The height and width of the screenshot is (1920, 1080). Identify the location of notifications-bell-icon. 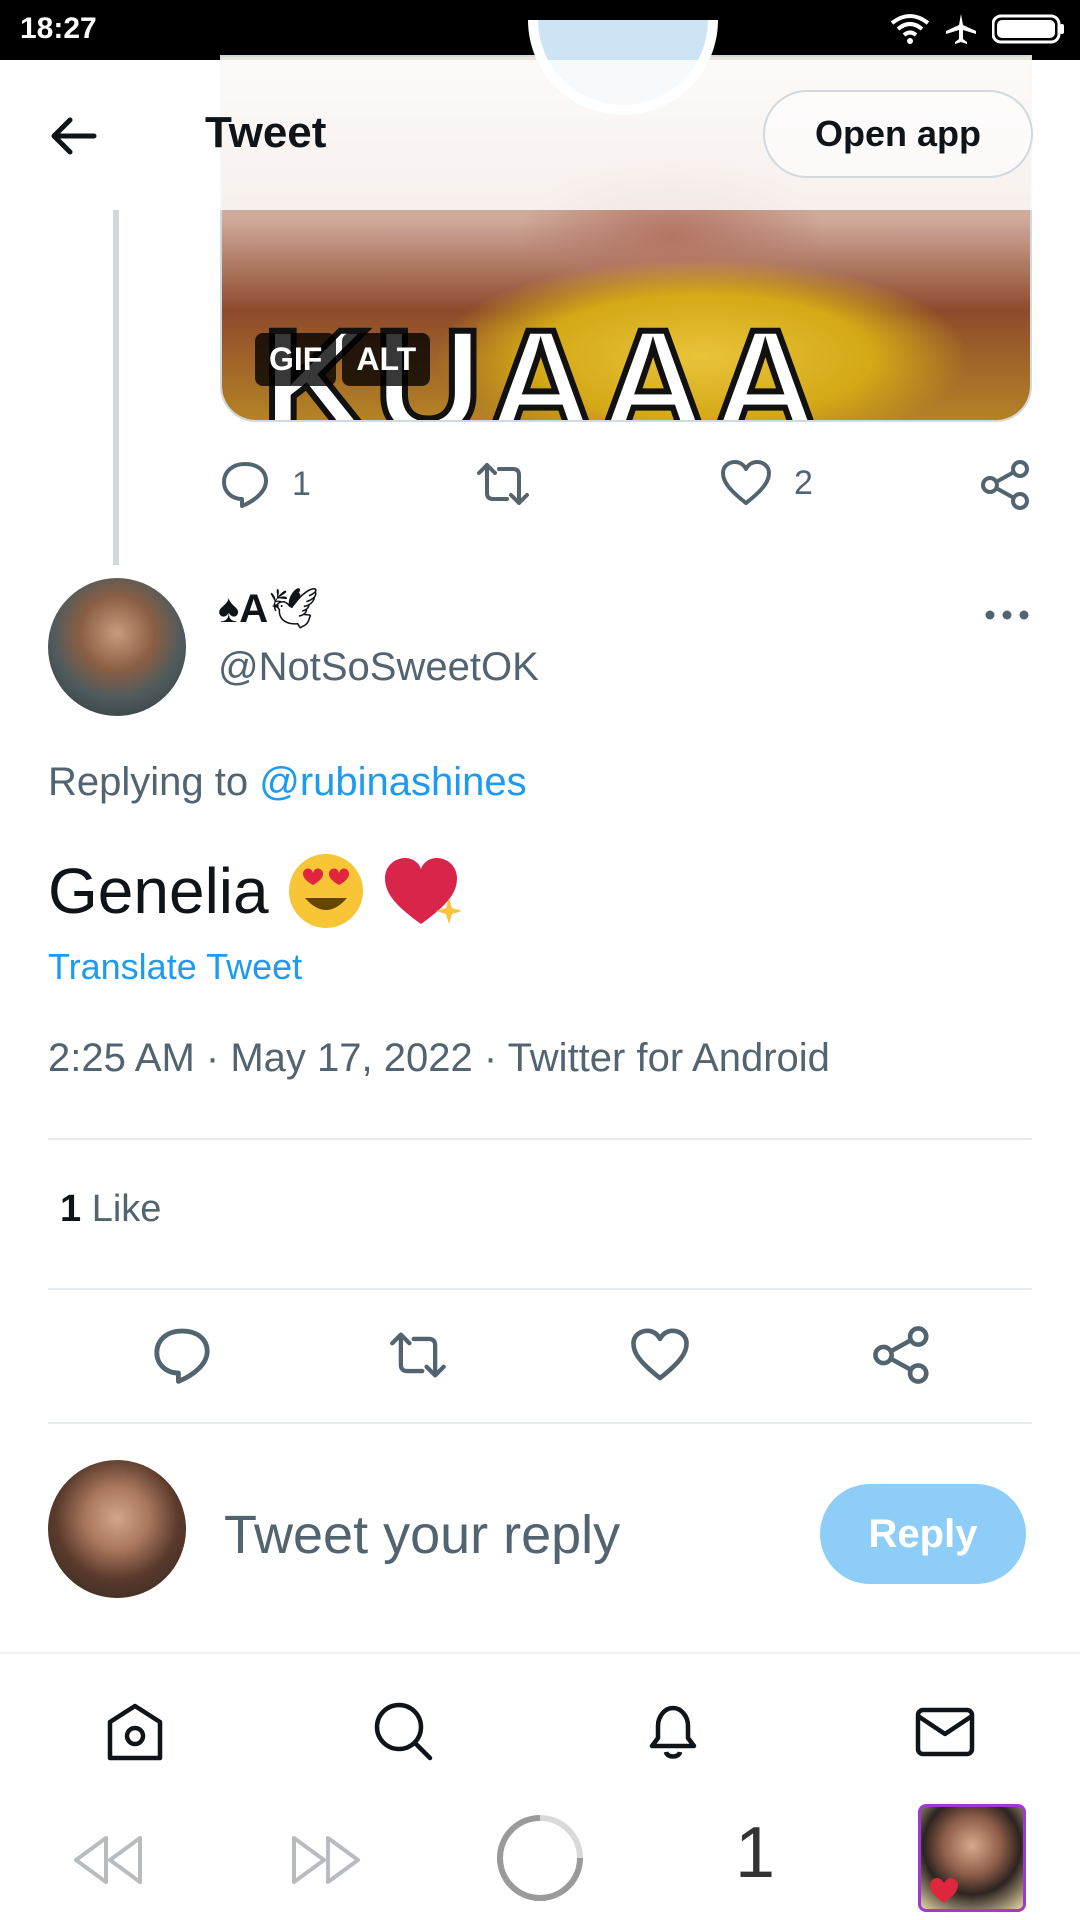
(673, 1731).